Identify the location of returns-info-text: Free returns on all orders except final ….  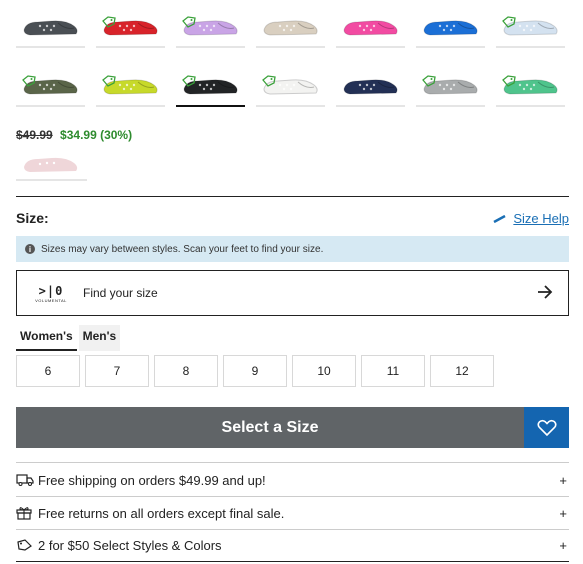
(161, 513).